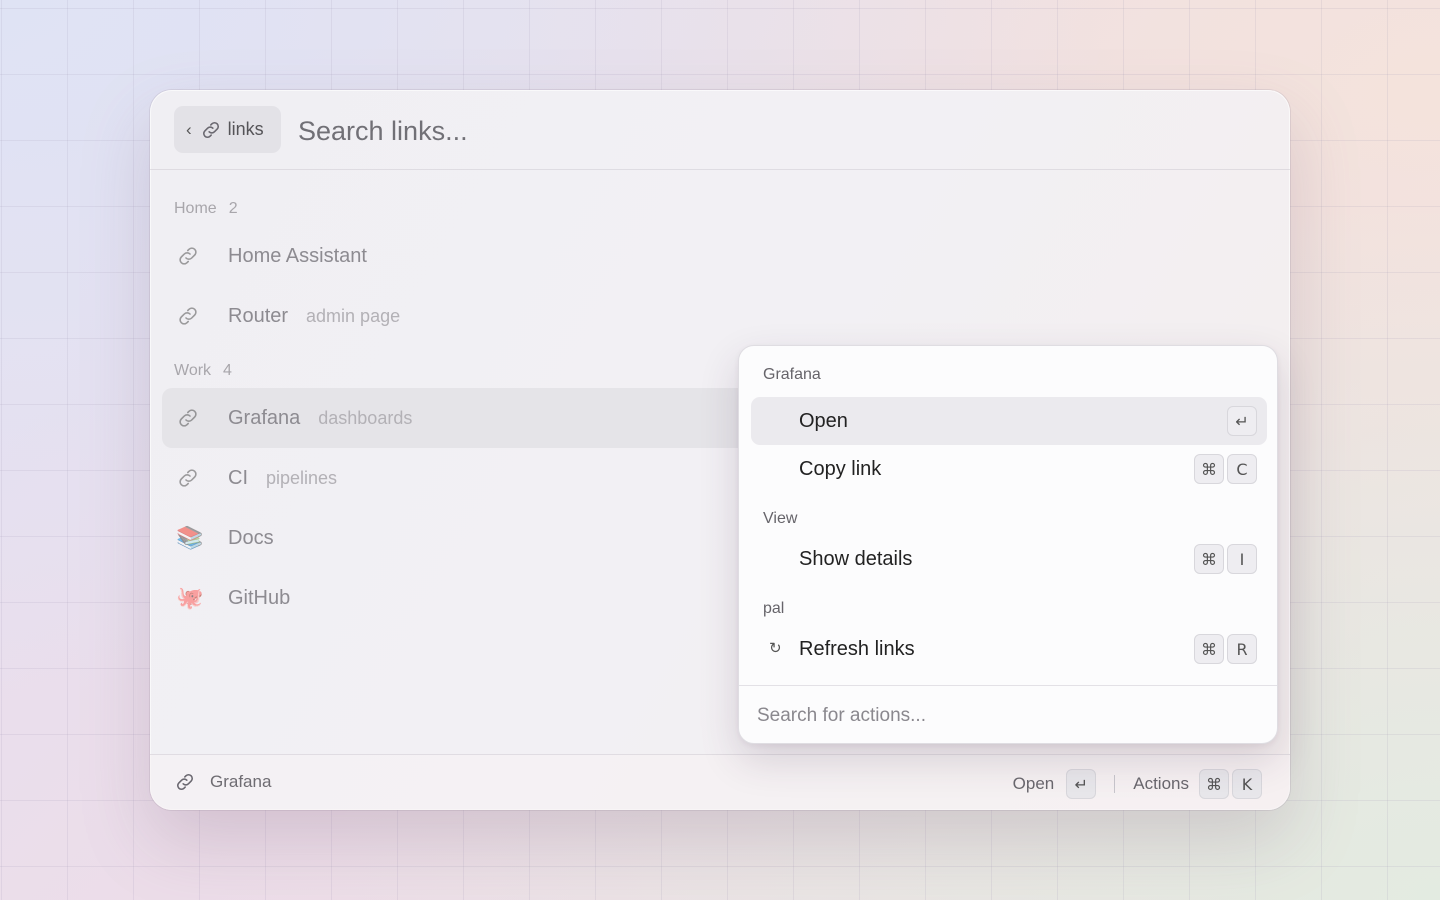 Image resolution: width=1440 pixels, height=900 pixels. Describe the element at coordinates (1247, 784) in the screenshot. I see `k-key: K` at that location.